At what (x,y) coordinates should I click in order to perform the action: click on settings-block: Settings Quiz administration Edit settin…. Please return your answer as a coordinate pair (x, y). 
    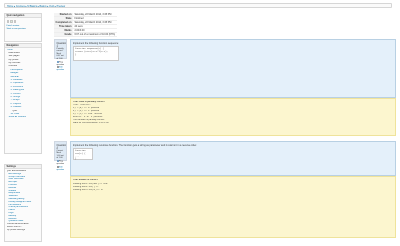
    Looking at the image, I should click on (23, 203).